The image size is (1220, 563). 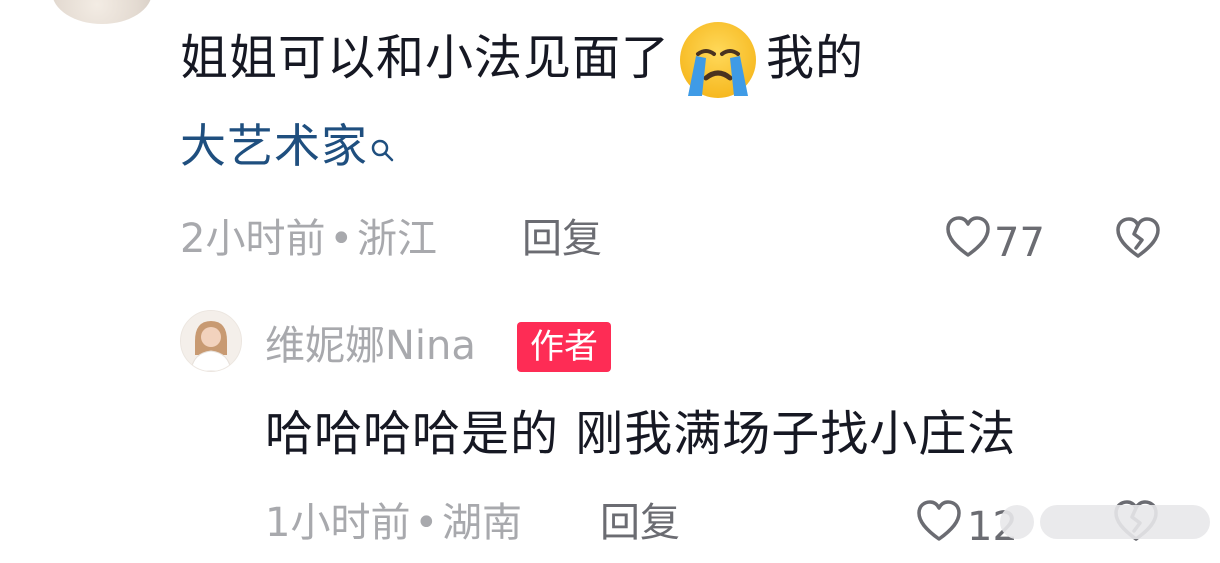 I want to click on comment-like-button: 77, so click(x=994, y=242).